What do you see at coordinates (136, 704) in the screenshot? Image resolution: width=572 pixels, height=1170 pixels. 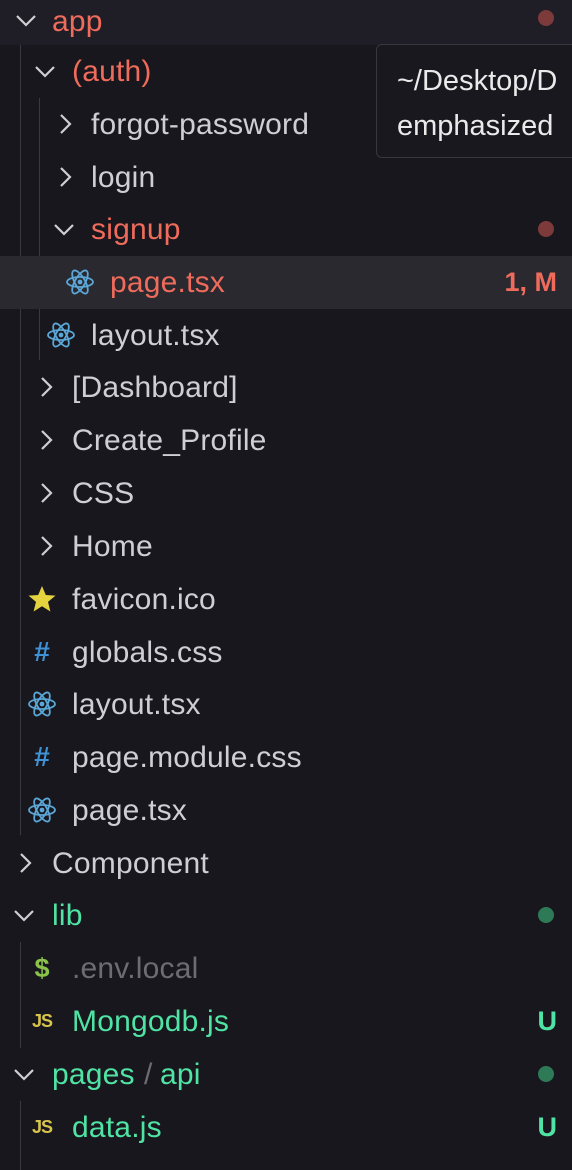 I see `file-label-app-layout: layout.tsx` at bounding box center [136, 704].